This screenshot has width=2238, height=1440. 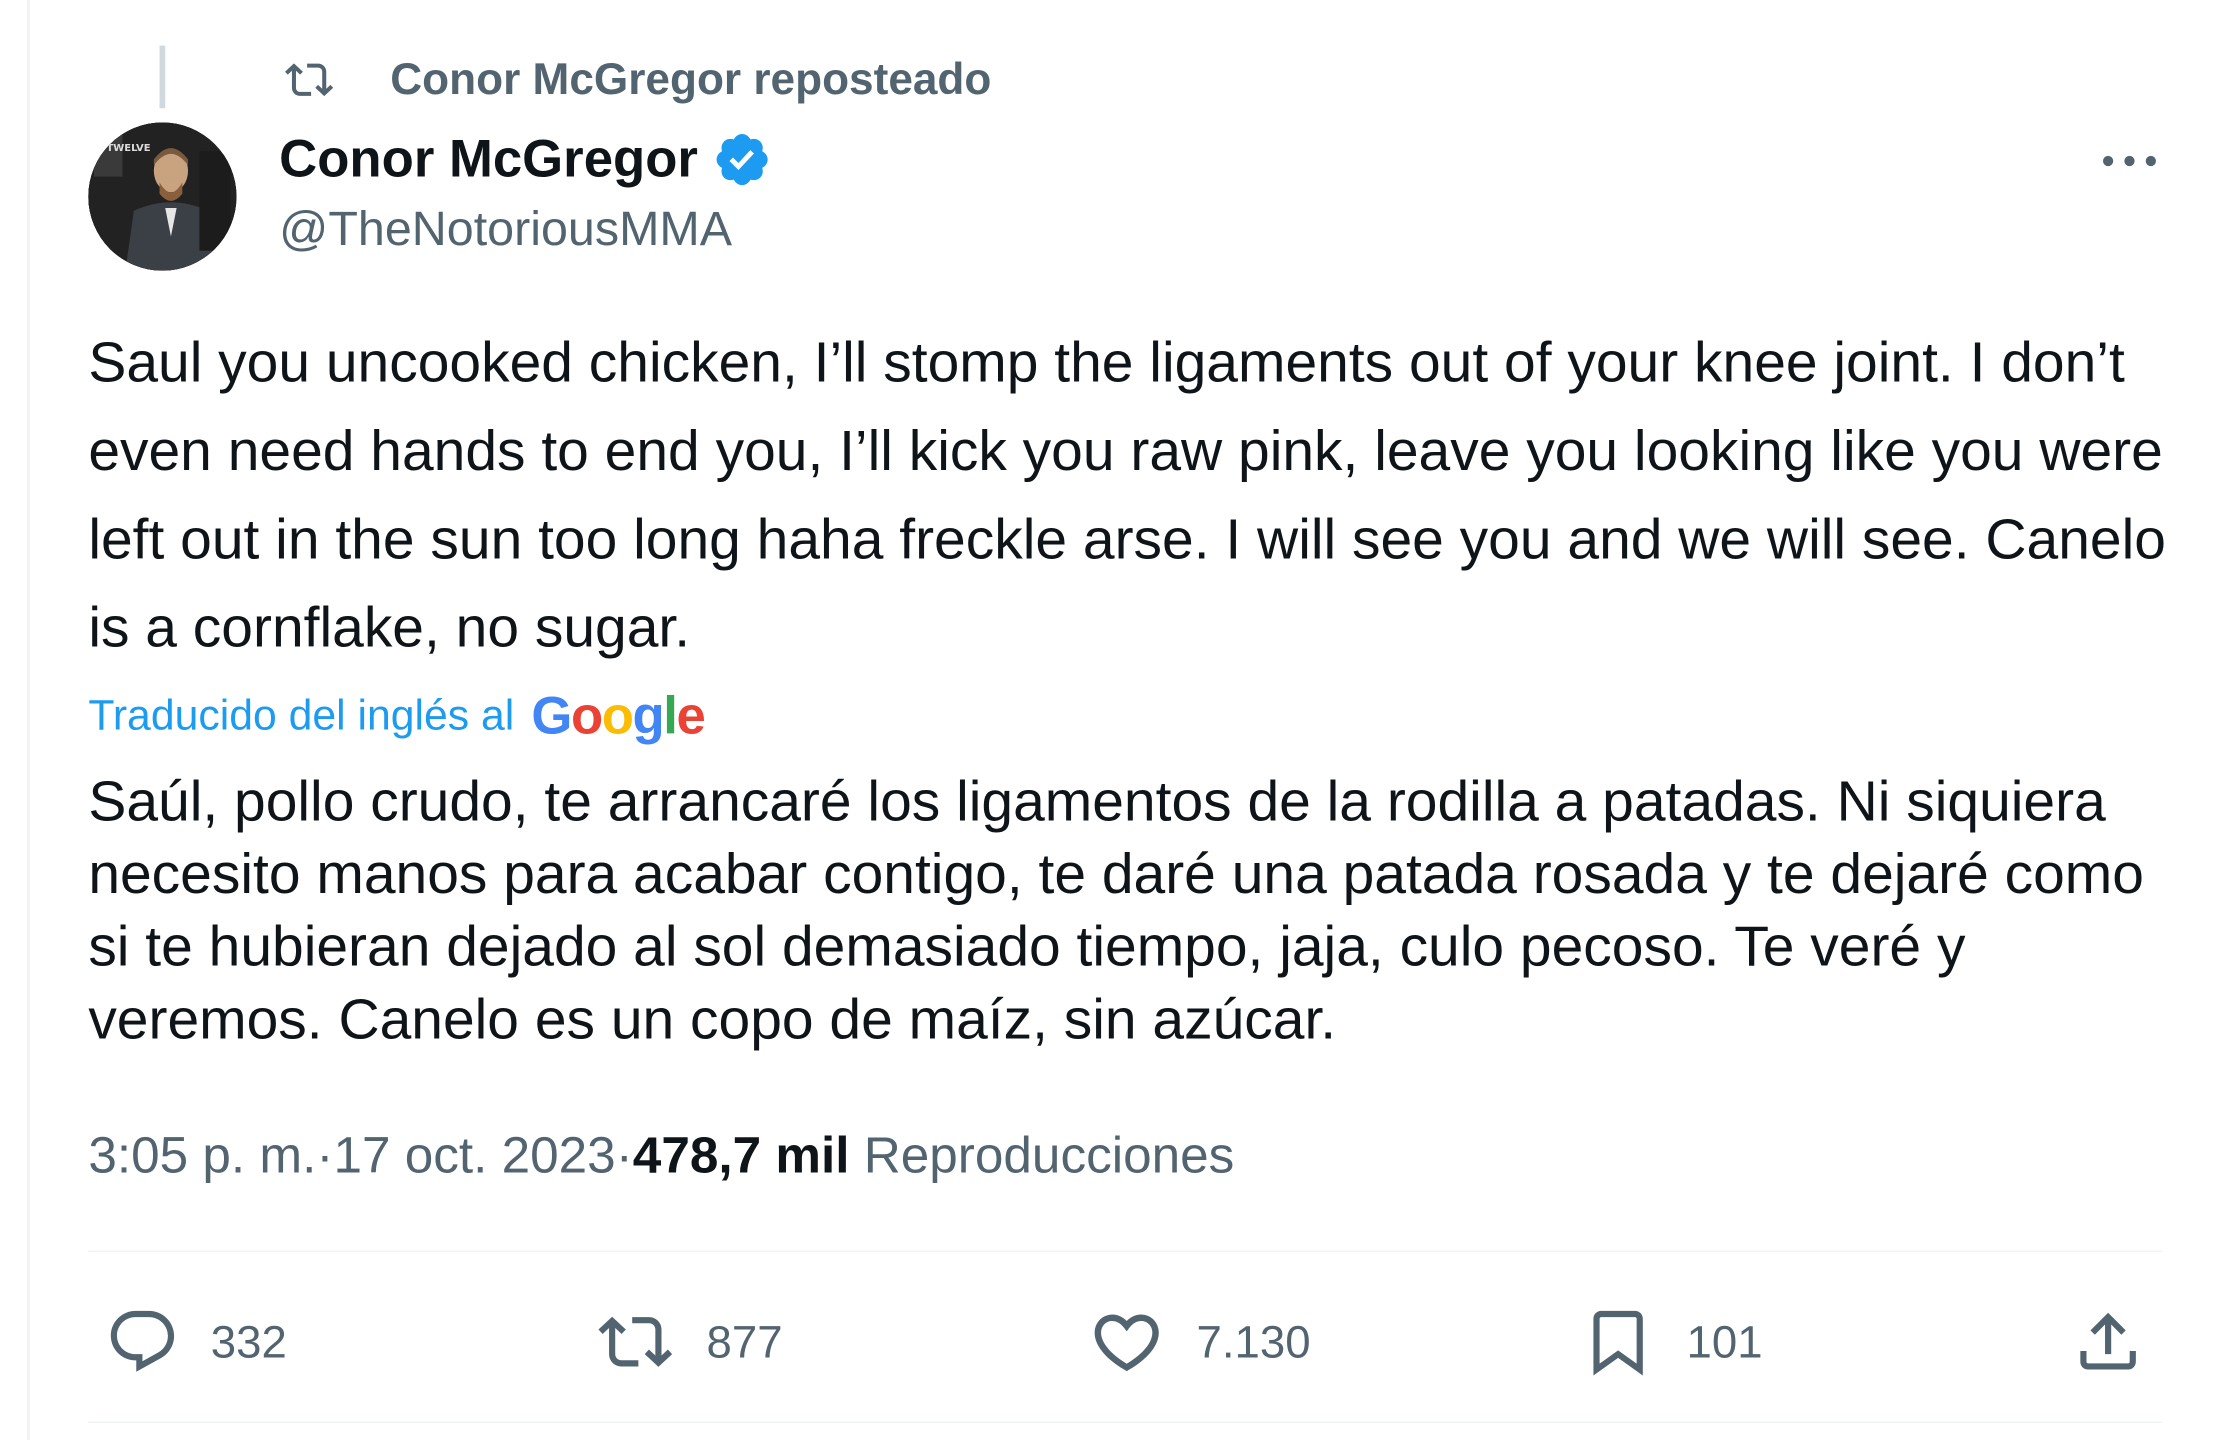 What do you see at coordinates (474, 1155) in the screenshot?
I see `tweet-date: 17 oct. 2023` at bounding box center [474, 1155].